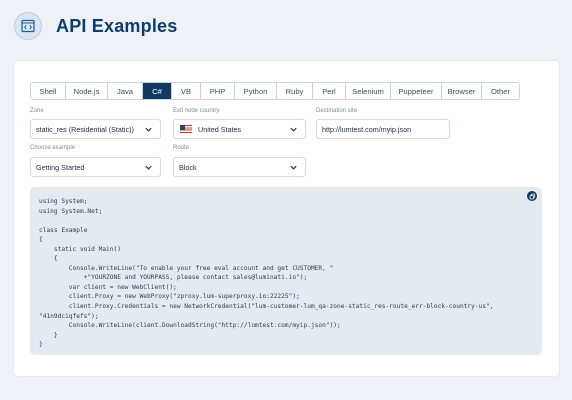 The height and width of the screenshot is (400, 572). I want to click on zone-select: static_res (Residential (Static)), so click(95, 129).